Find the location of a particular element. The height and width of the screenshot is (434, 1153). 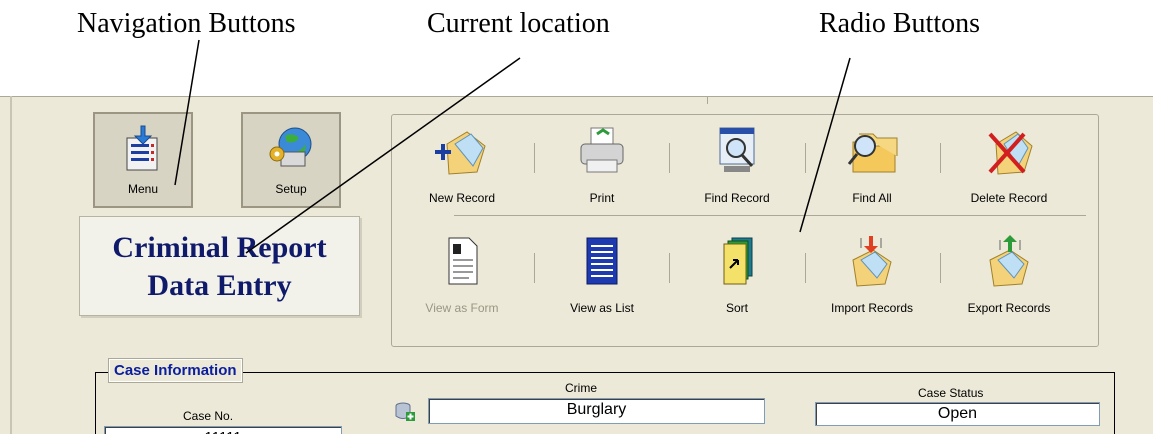

delete-record-button: Delete Record is located at coordinates (1009, 164).